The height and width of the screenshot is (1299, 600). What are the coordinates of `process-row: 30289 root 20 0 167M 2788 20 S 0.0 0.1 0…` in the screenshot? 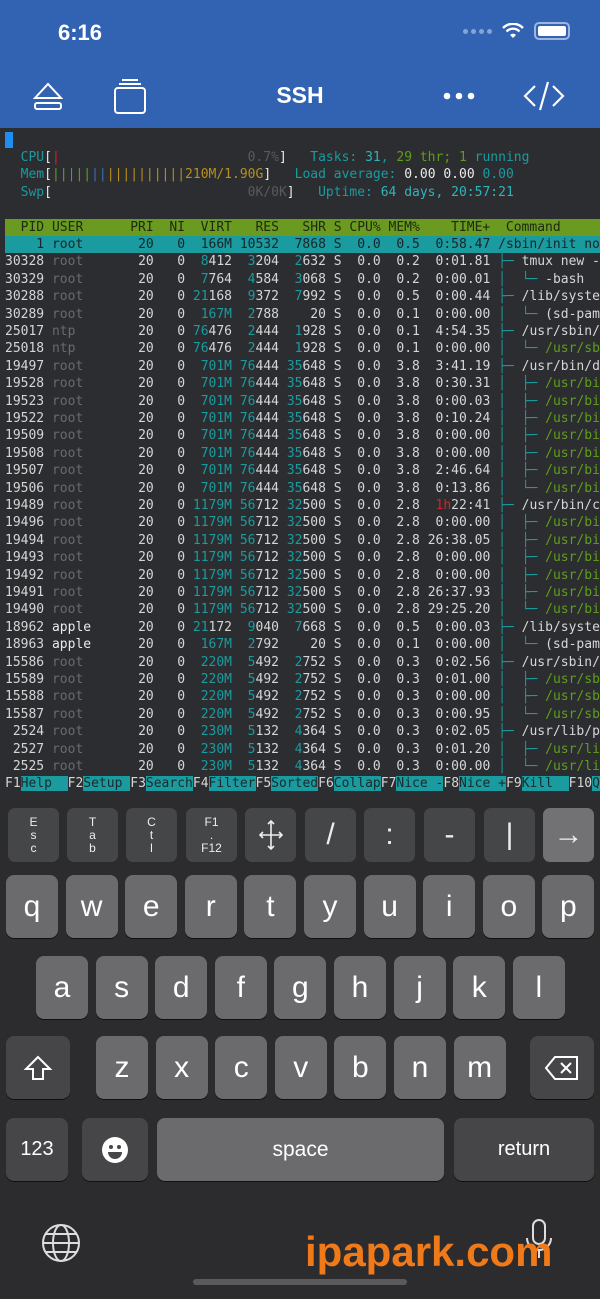 It's located at (302, 314).